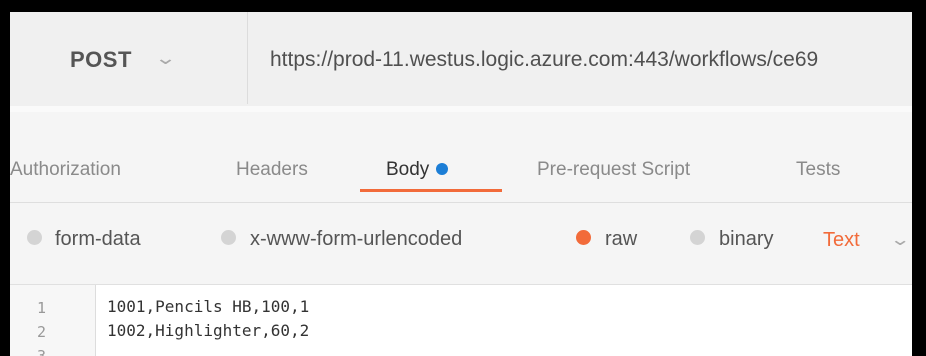 This screenshot has width=926, height=356. Describe the element at coordinates (42, 332) in the screenshot. I see `line-number: 2` at that location.